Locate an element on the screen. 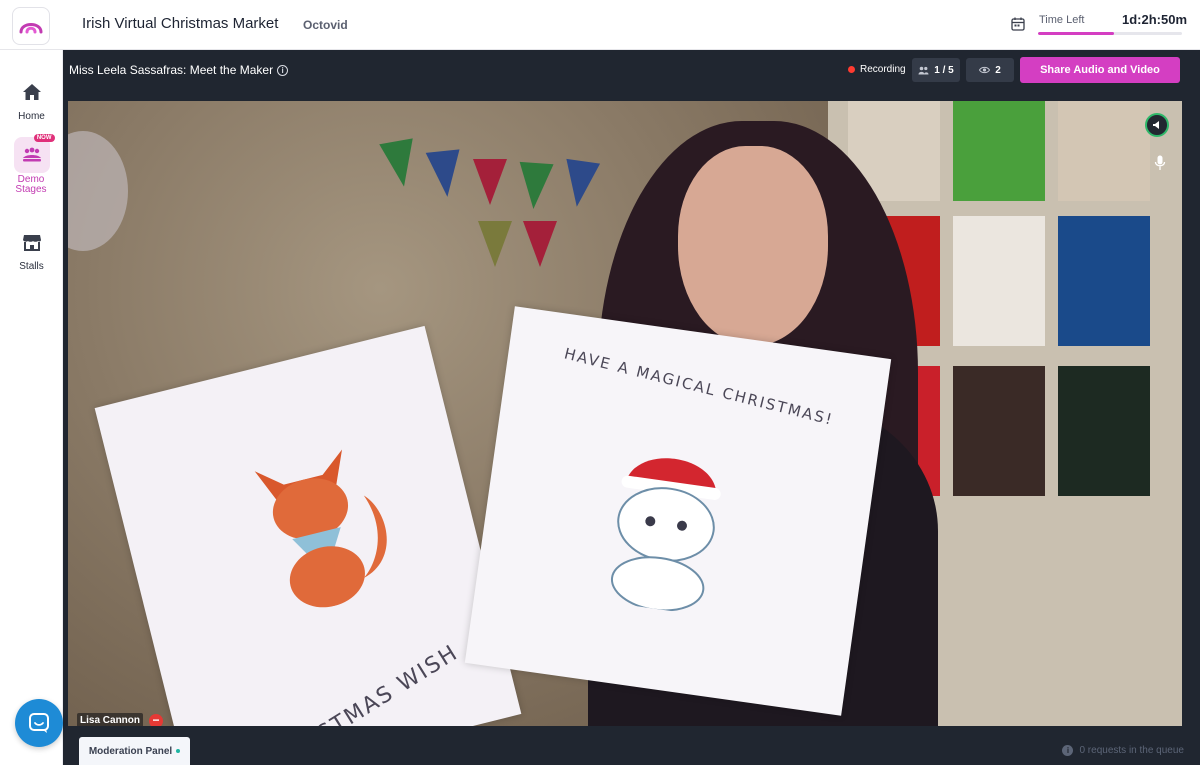 This screenshot has height=765, width=1200. queue-text: 0 requests in the queue is located at coordinates (1131, 750).